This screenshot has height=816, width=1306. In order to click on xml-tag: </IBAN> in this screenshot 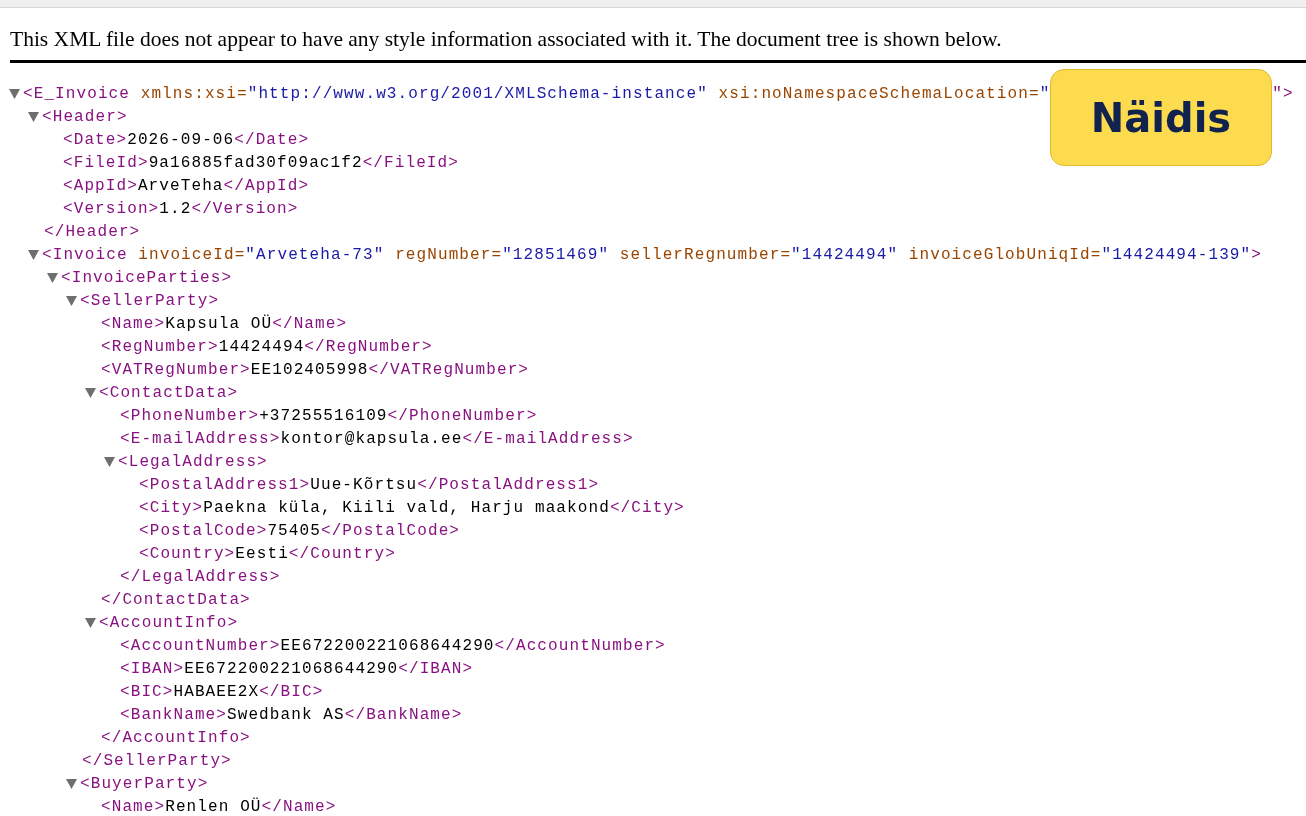, I will do `click(436, 669)`.